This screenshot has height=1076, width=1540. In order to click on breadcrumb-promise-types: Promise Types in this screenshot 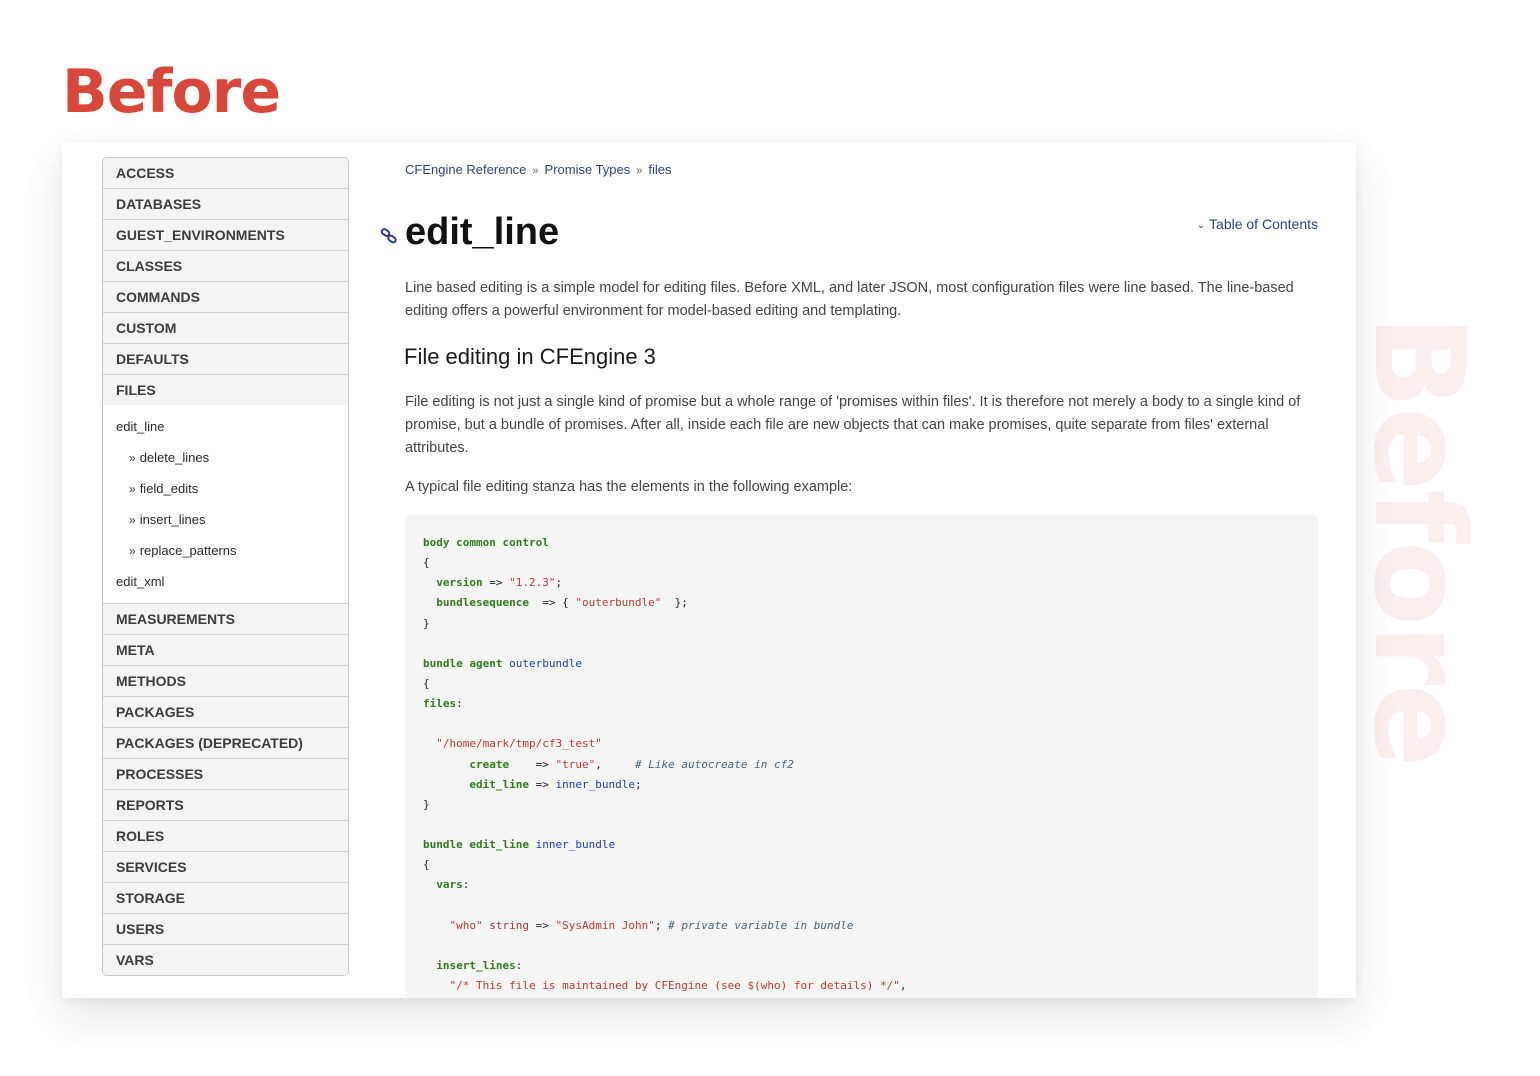, I will do `click(588, 169)`.